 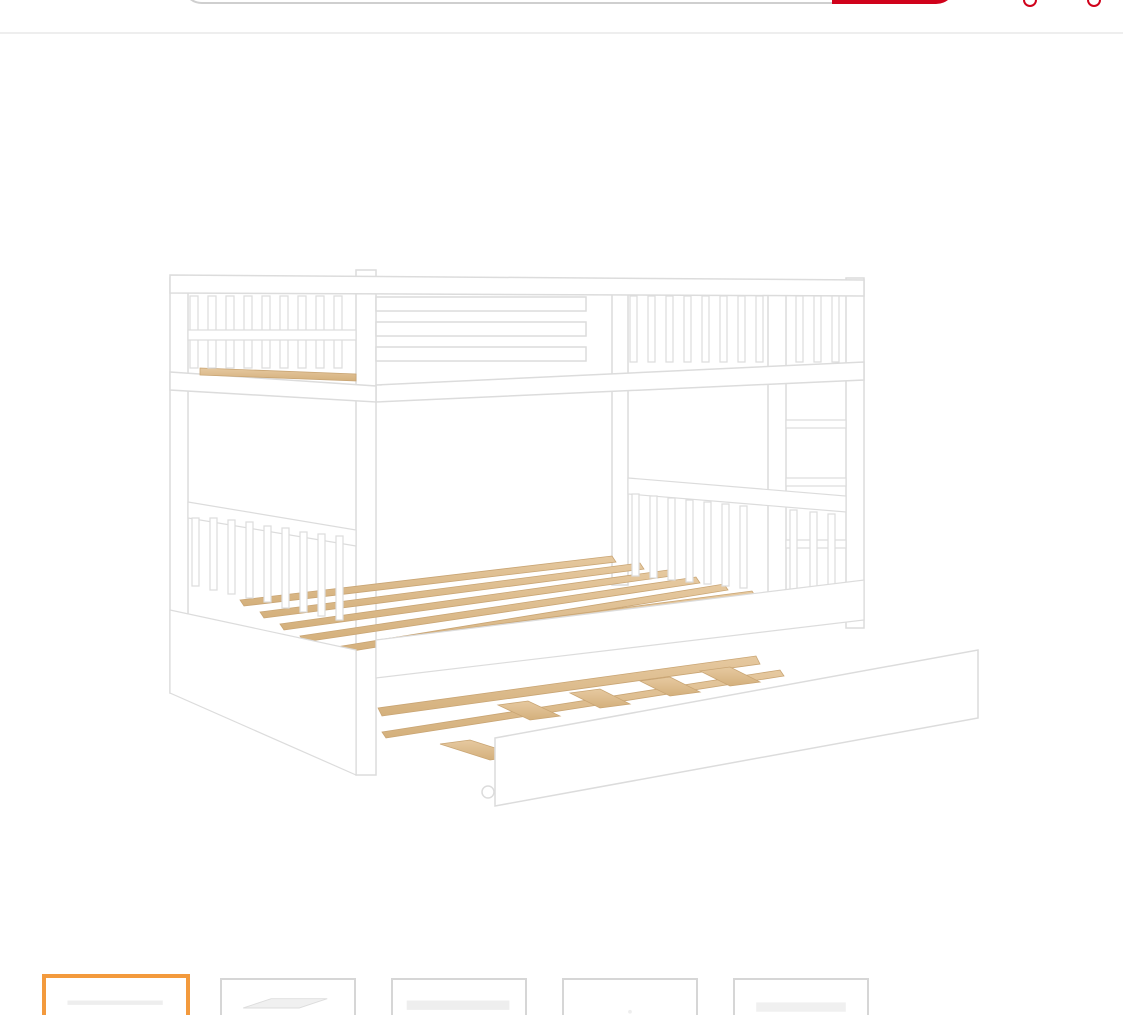 I want to click on search-button, so click(x=894, y=2).